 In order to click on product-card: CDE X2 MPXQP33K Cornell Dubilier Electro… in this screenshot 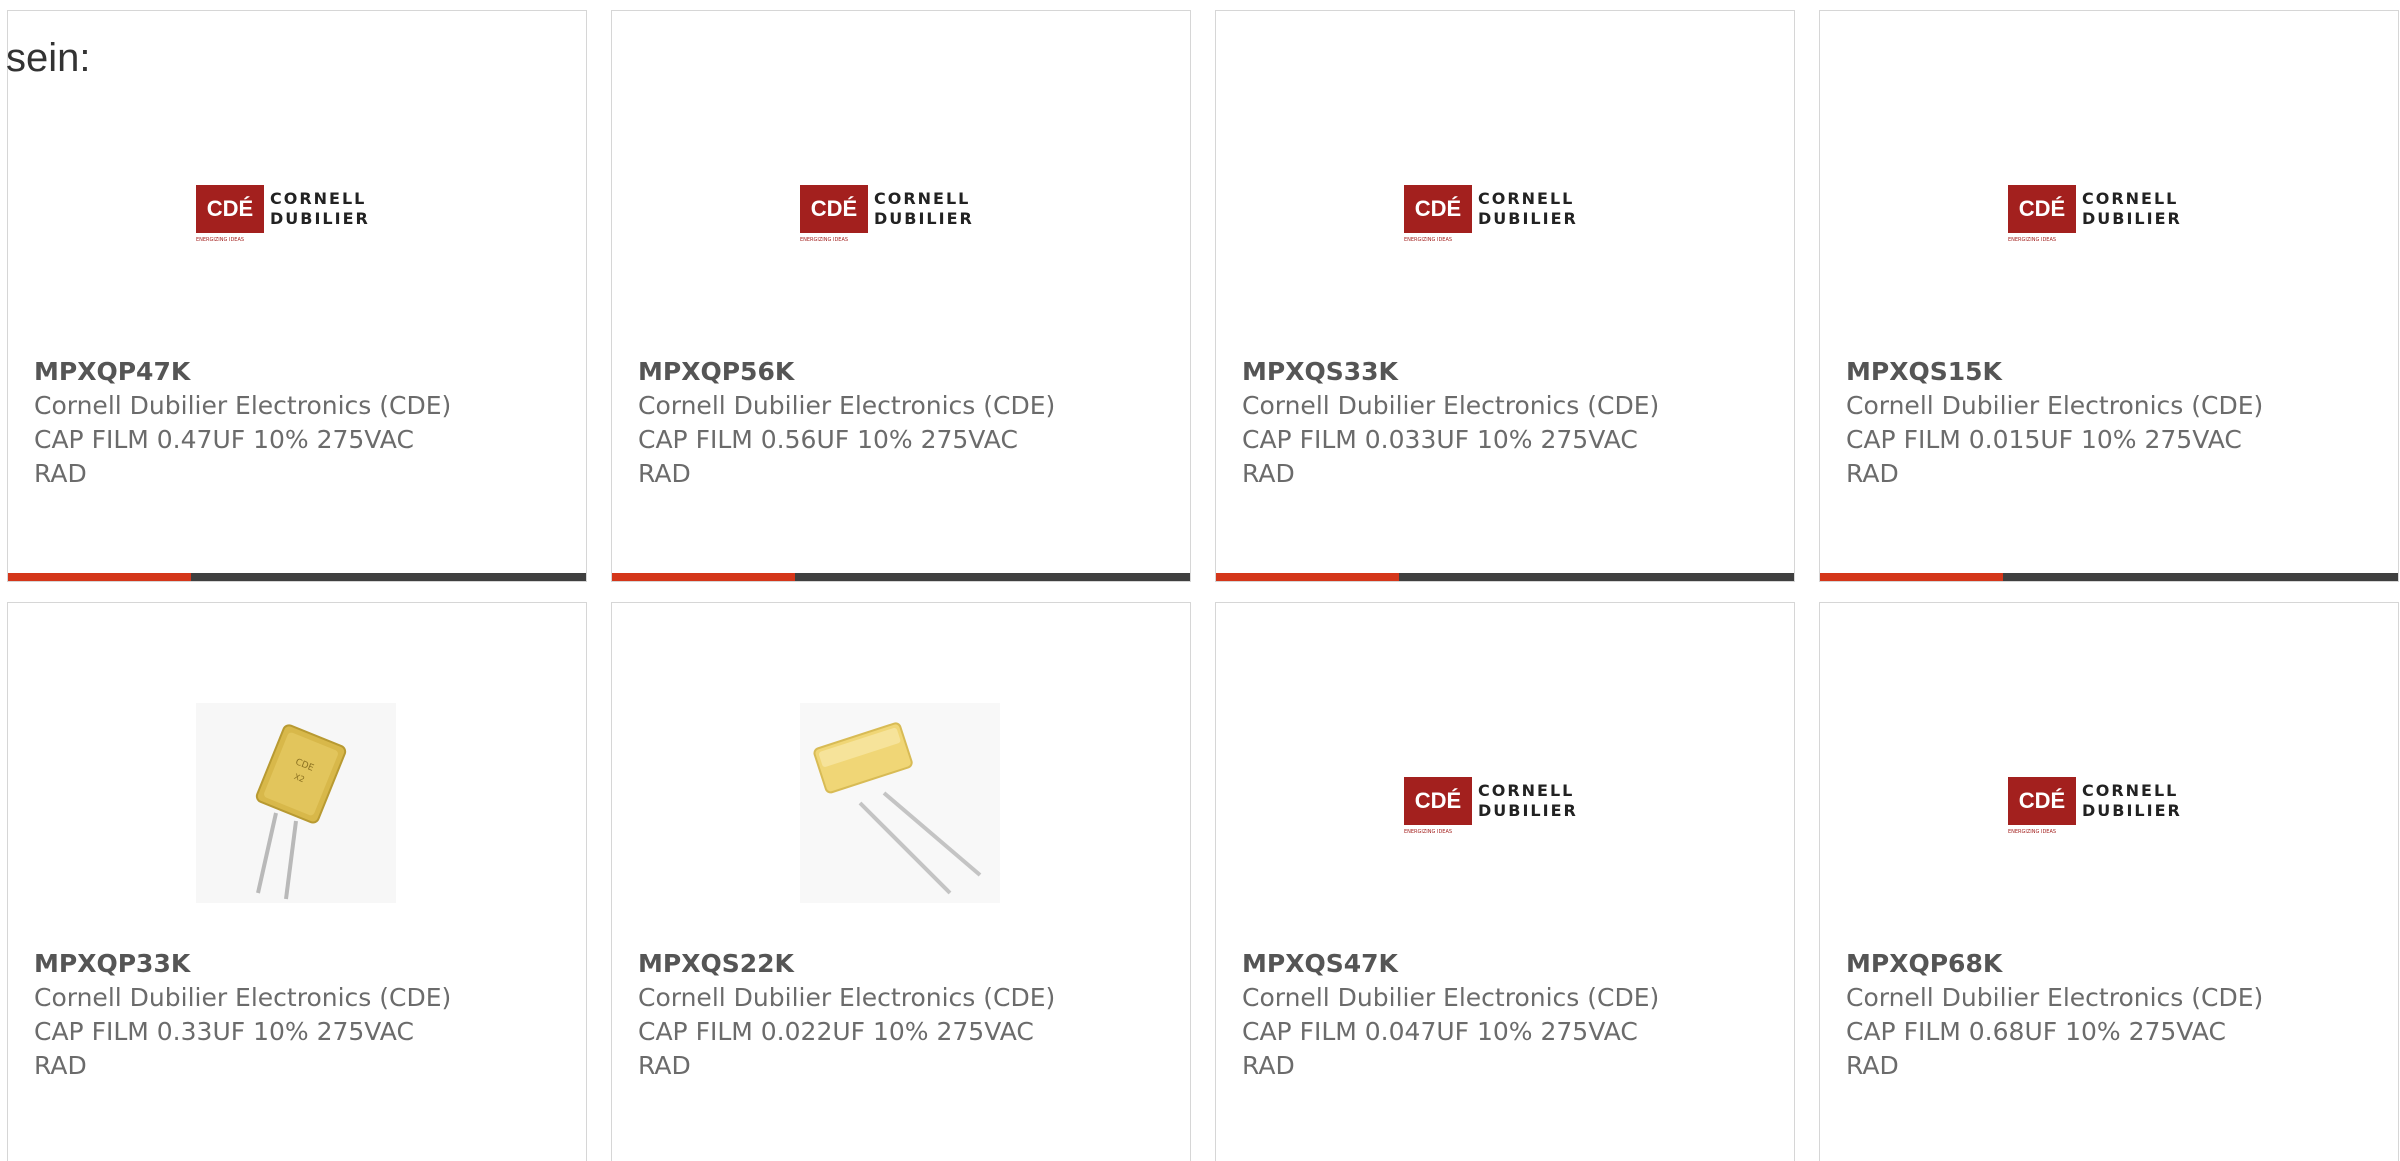, I will do `click(297, 881)`.